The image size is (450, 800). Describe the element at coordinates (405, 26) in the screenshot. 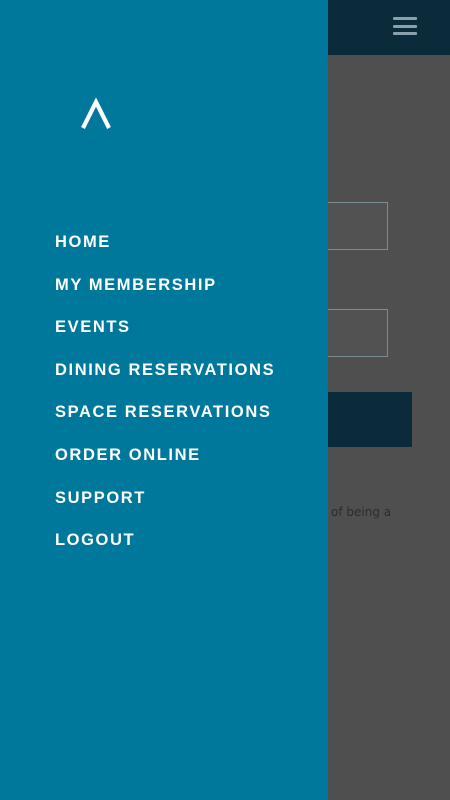

I see `hamburger-icon` at that location.